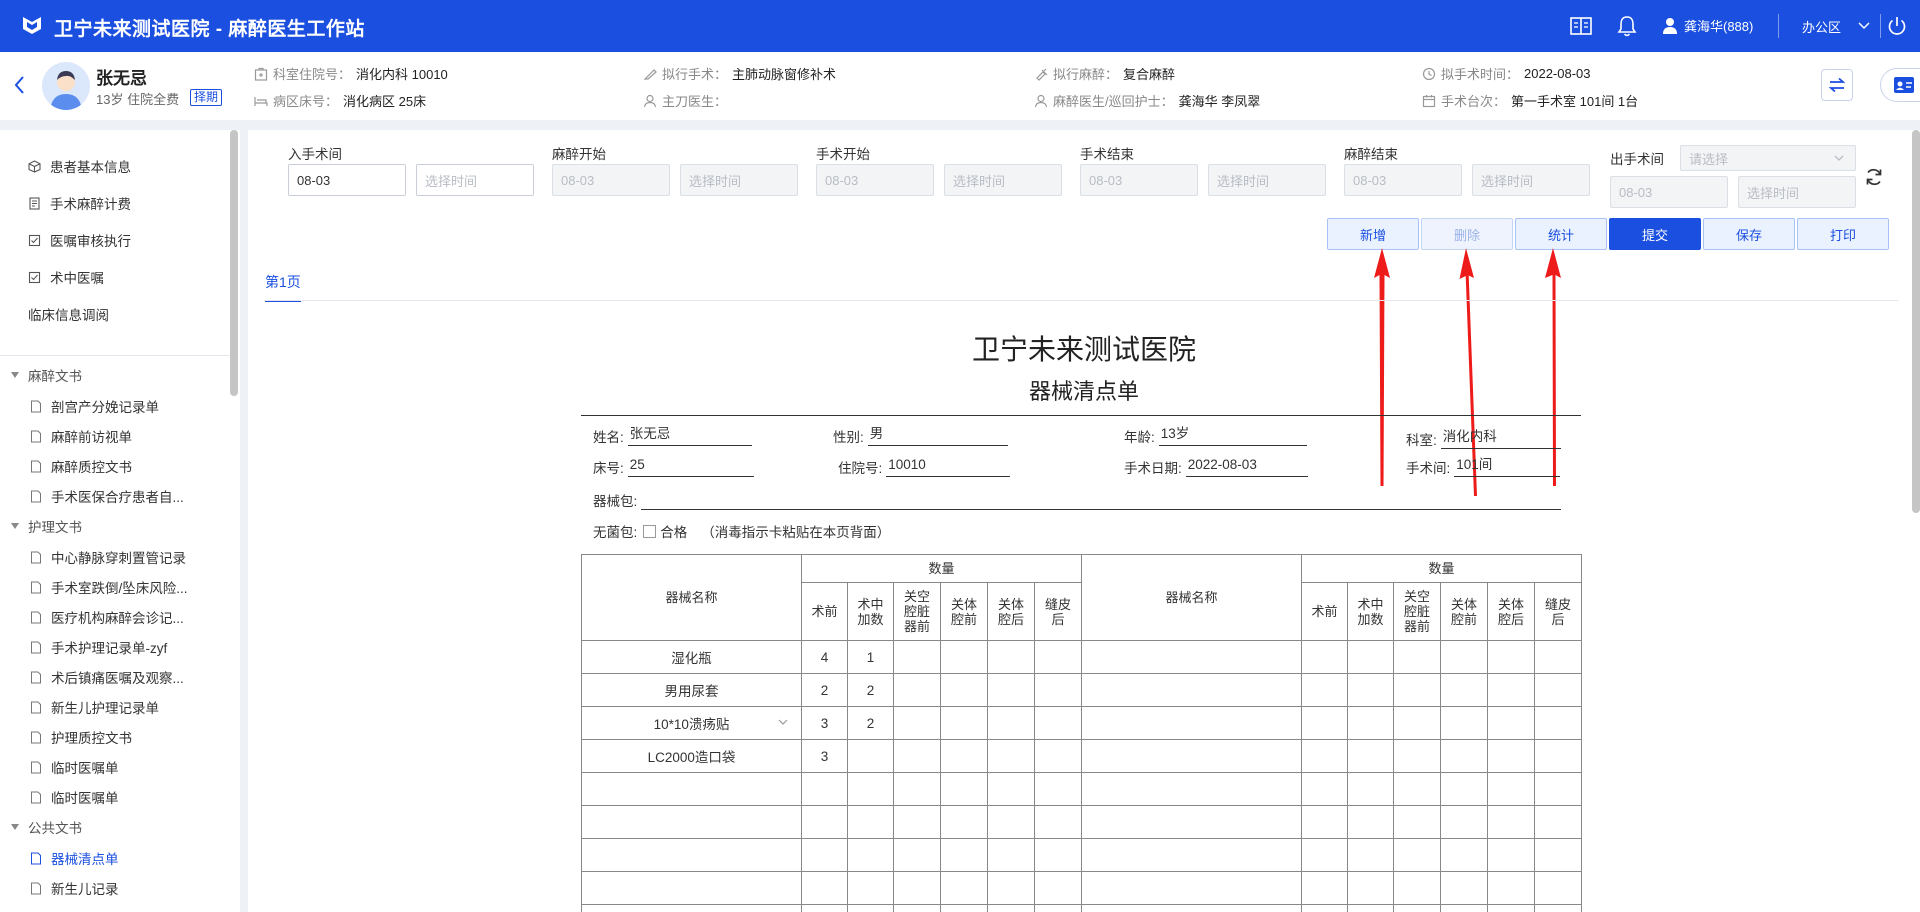 This screenshot has height=912, width=1920. What do you see at coordinates (46, 526) in the screenshot?
I see `sidebar-group: 护理文书` at bounding box center [46, 526].